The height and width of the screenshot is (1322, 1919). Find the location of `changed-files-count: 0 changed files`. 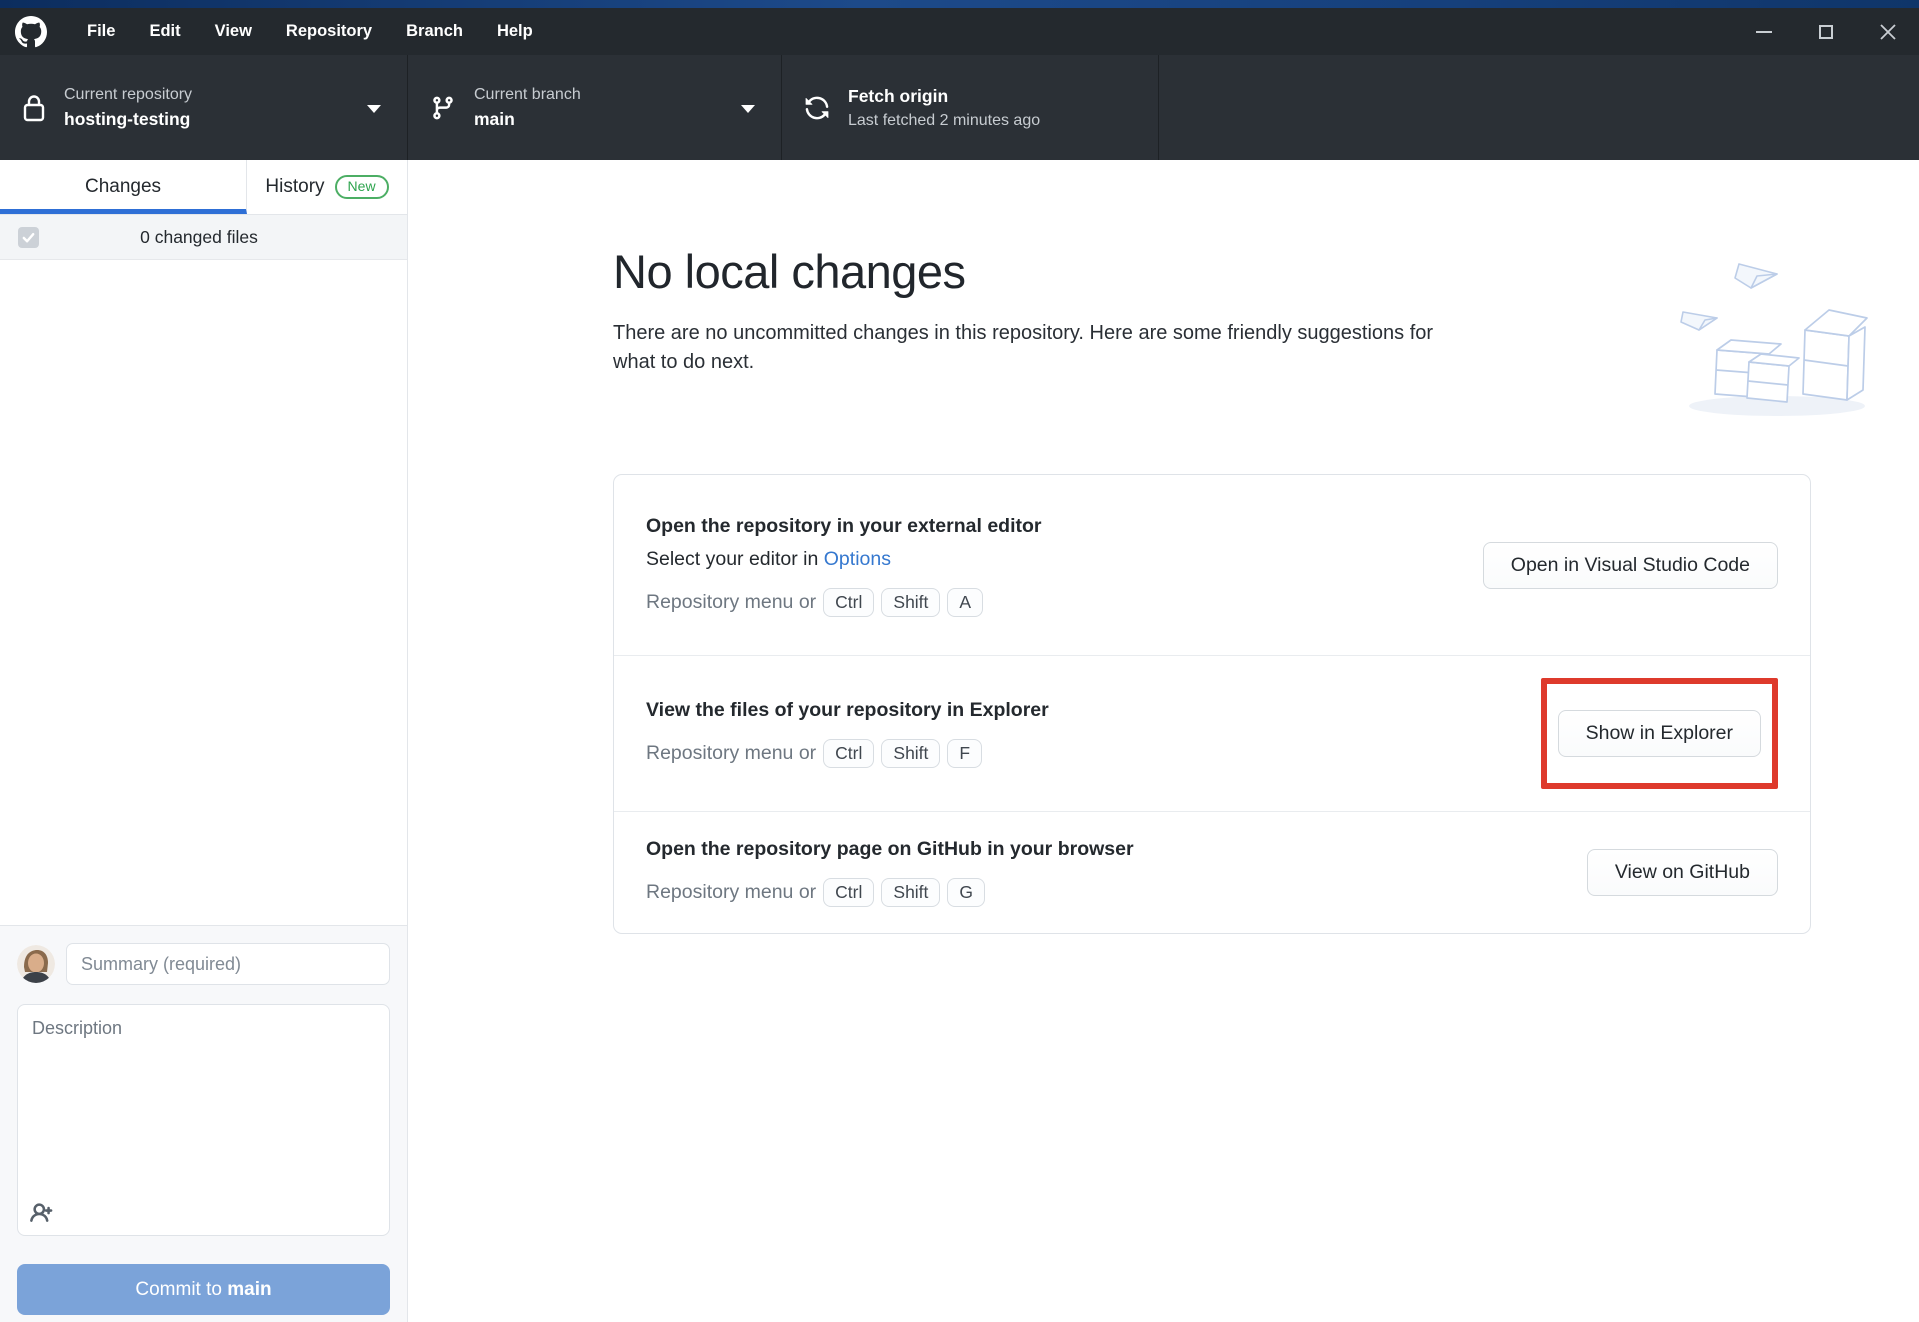

changed-files-count: 0 changed files is located at coordinates (199, 236).